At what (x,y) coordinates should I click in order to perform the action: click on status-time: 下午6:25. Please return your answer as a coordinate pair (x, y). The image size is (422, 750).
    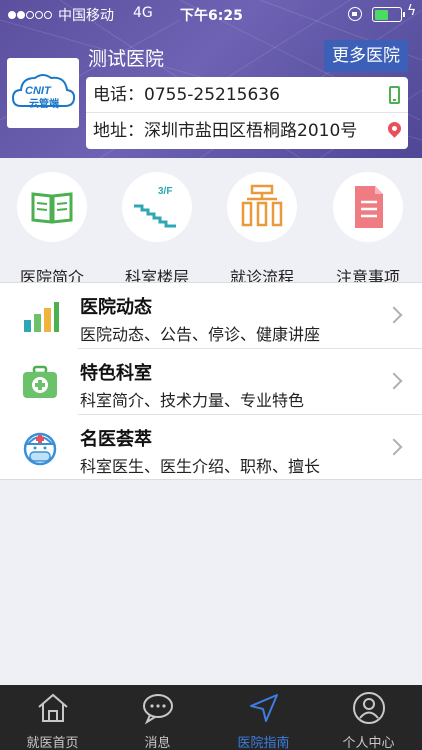
    Looking at the image, I should click on (211, 16).